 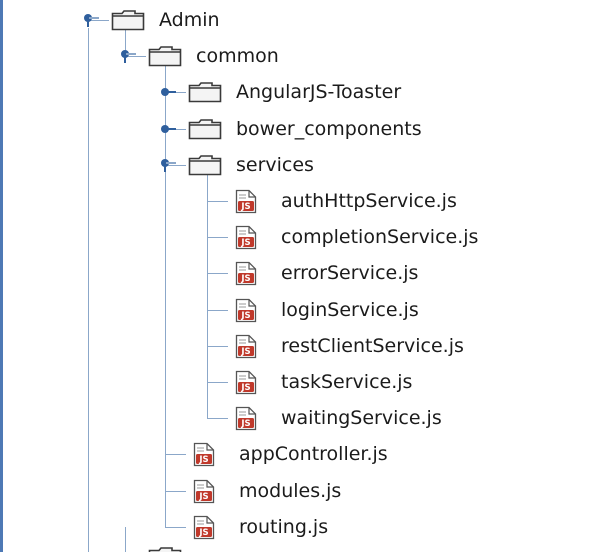 I want to click on tree-folder-node: bower_components, so click(x=300, y=129).